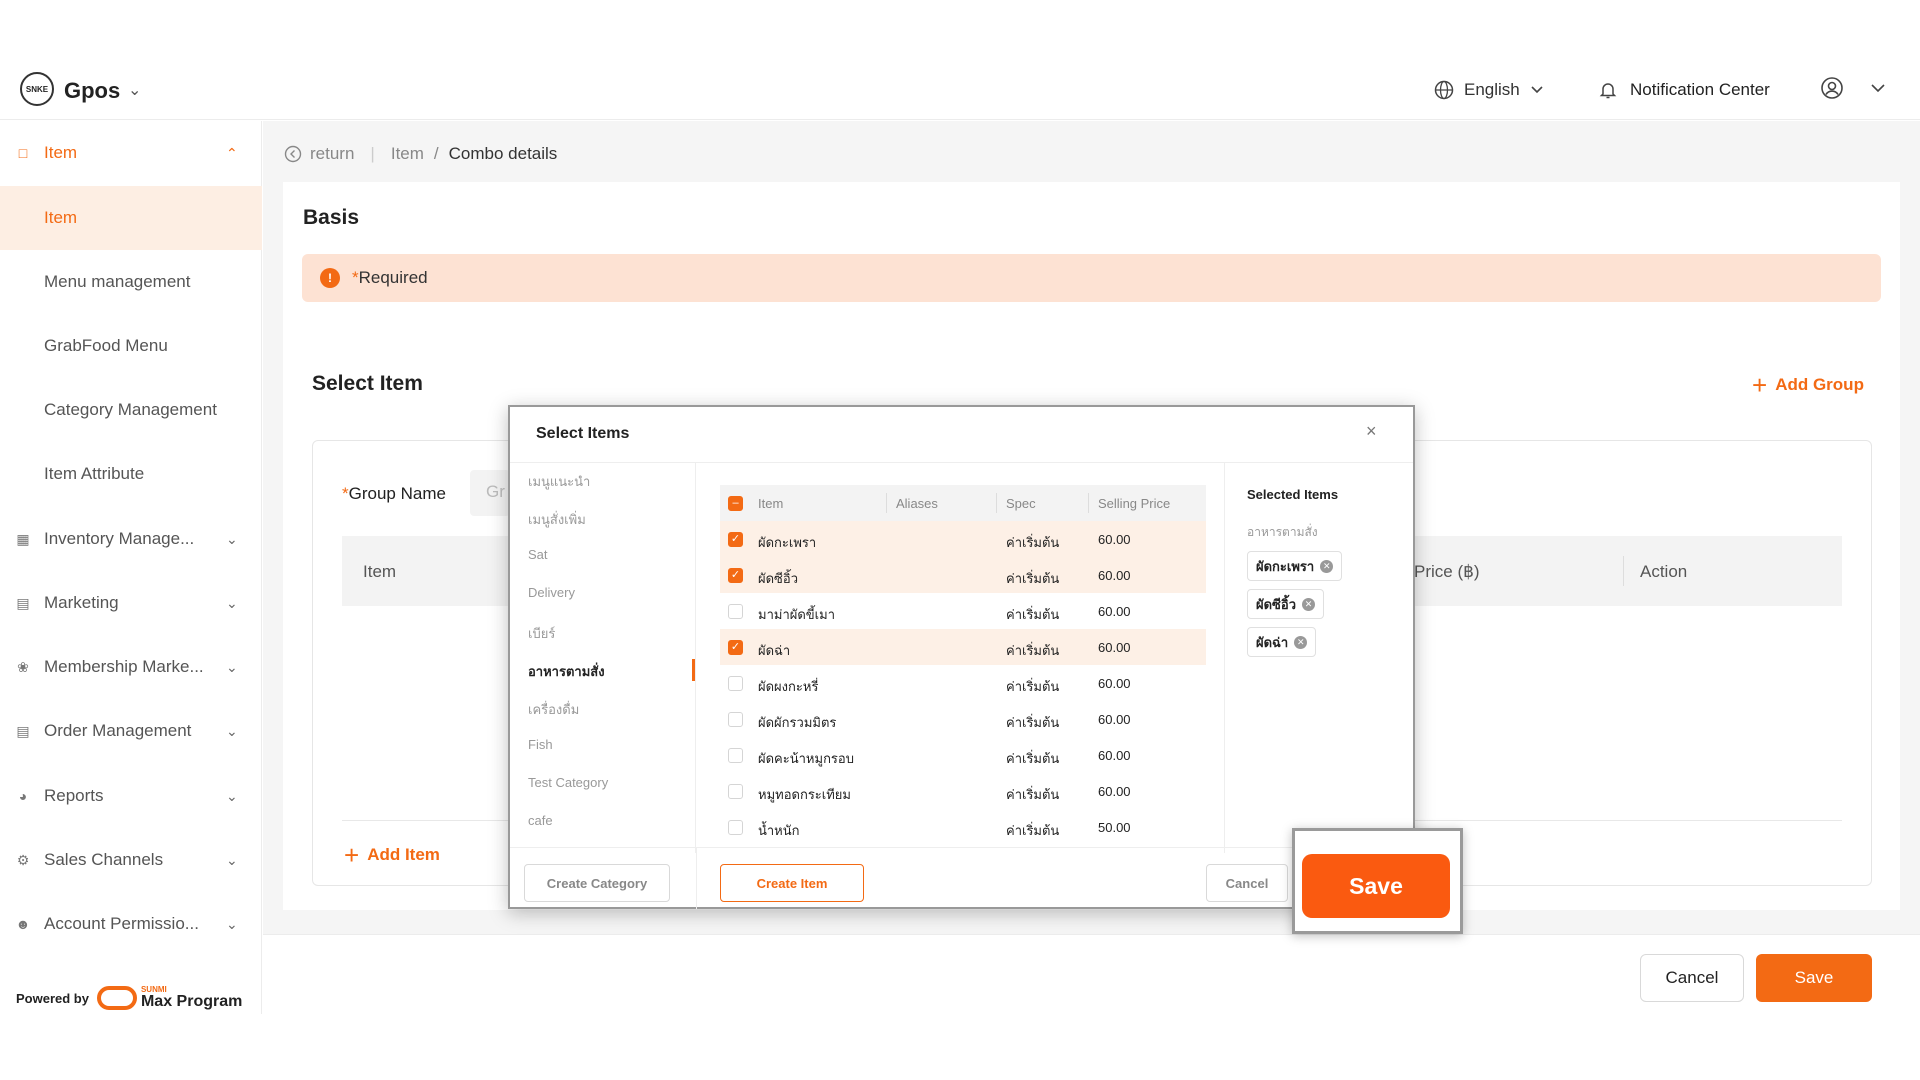  Describe the element at coordinates (1692, 978) in the screenshot. I see `cancel-button: Cancel` at that location.